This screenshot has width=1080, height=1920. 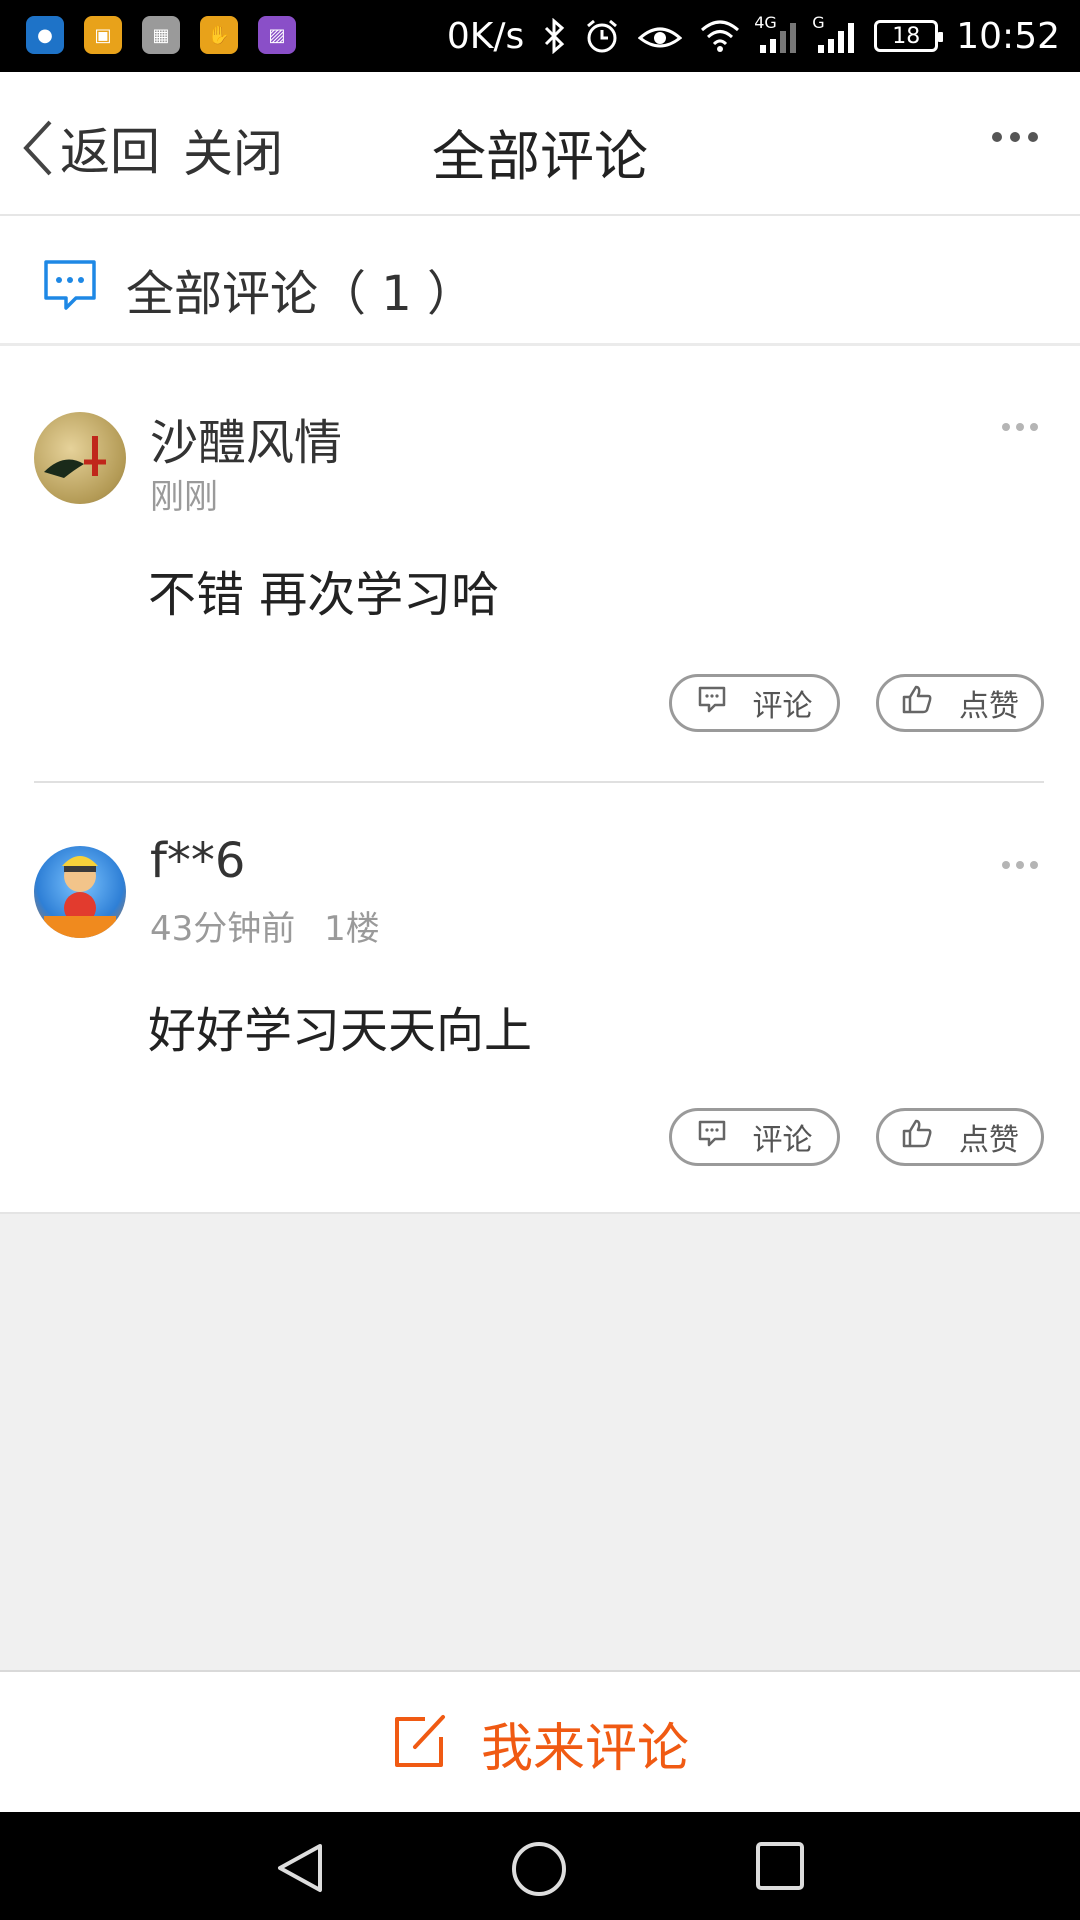 I want to click on comment-time-text: 43分钟前, so click(x=223, y=929).